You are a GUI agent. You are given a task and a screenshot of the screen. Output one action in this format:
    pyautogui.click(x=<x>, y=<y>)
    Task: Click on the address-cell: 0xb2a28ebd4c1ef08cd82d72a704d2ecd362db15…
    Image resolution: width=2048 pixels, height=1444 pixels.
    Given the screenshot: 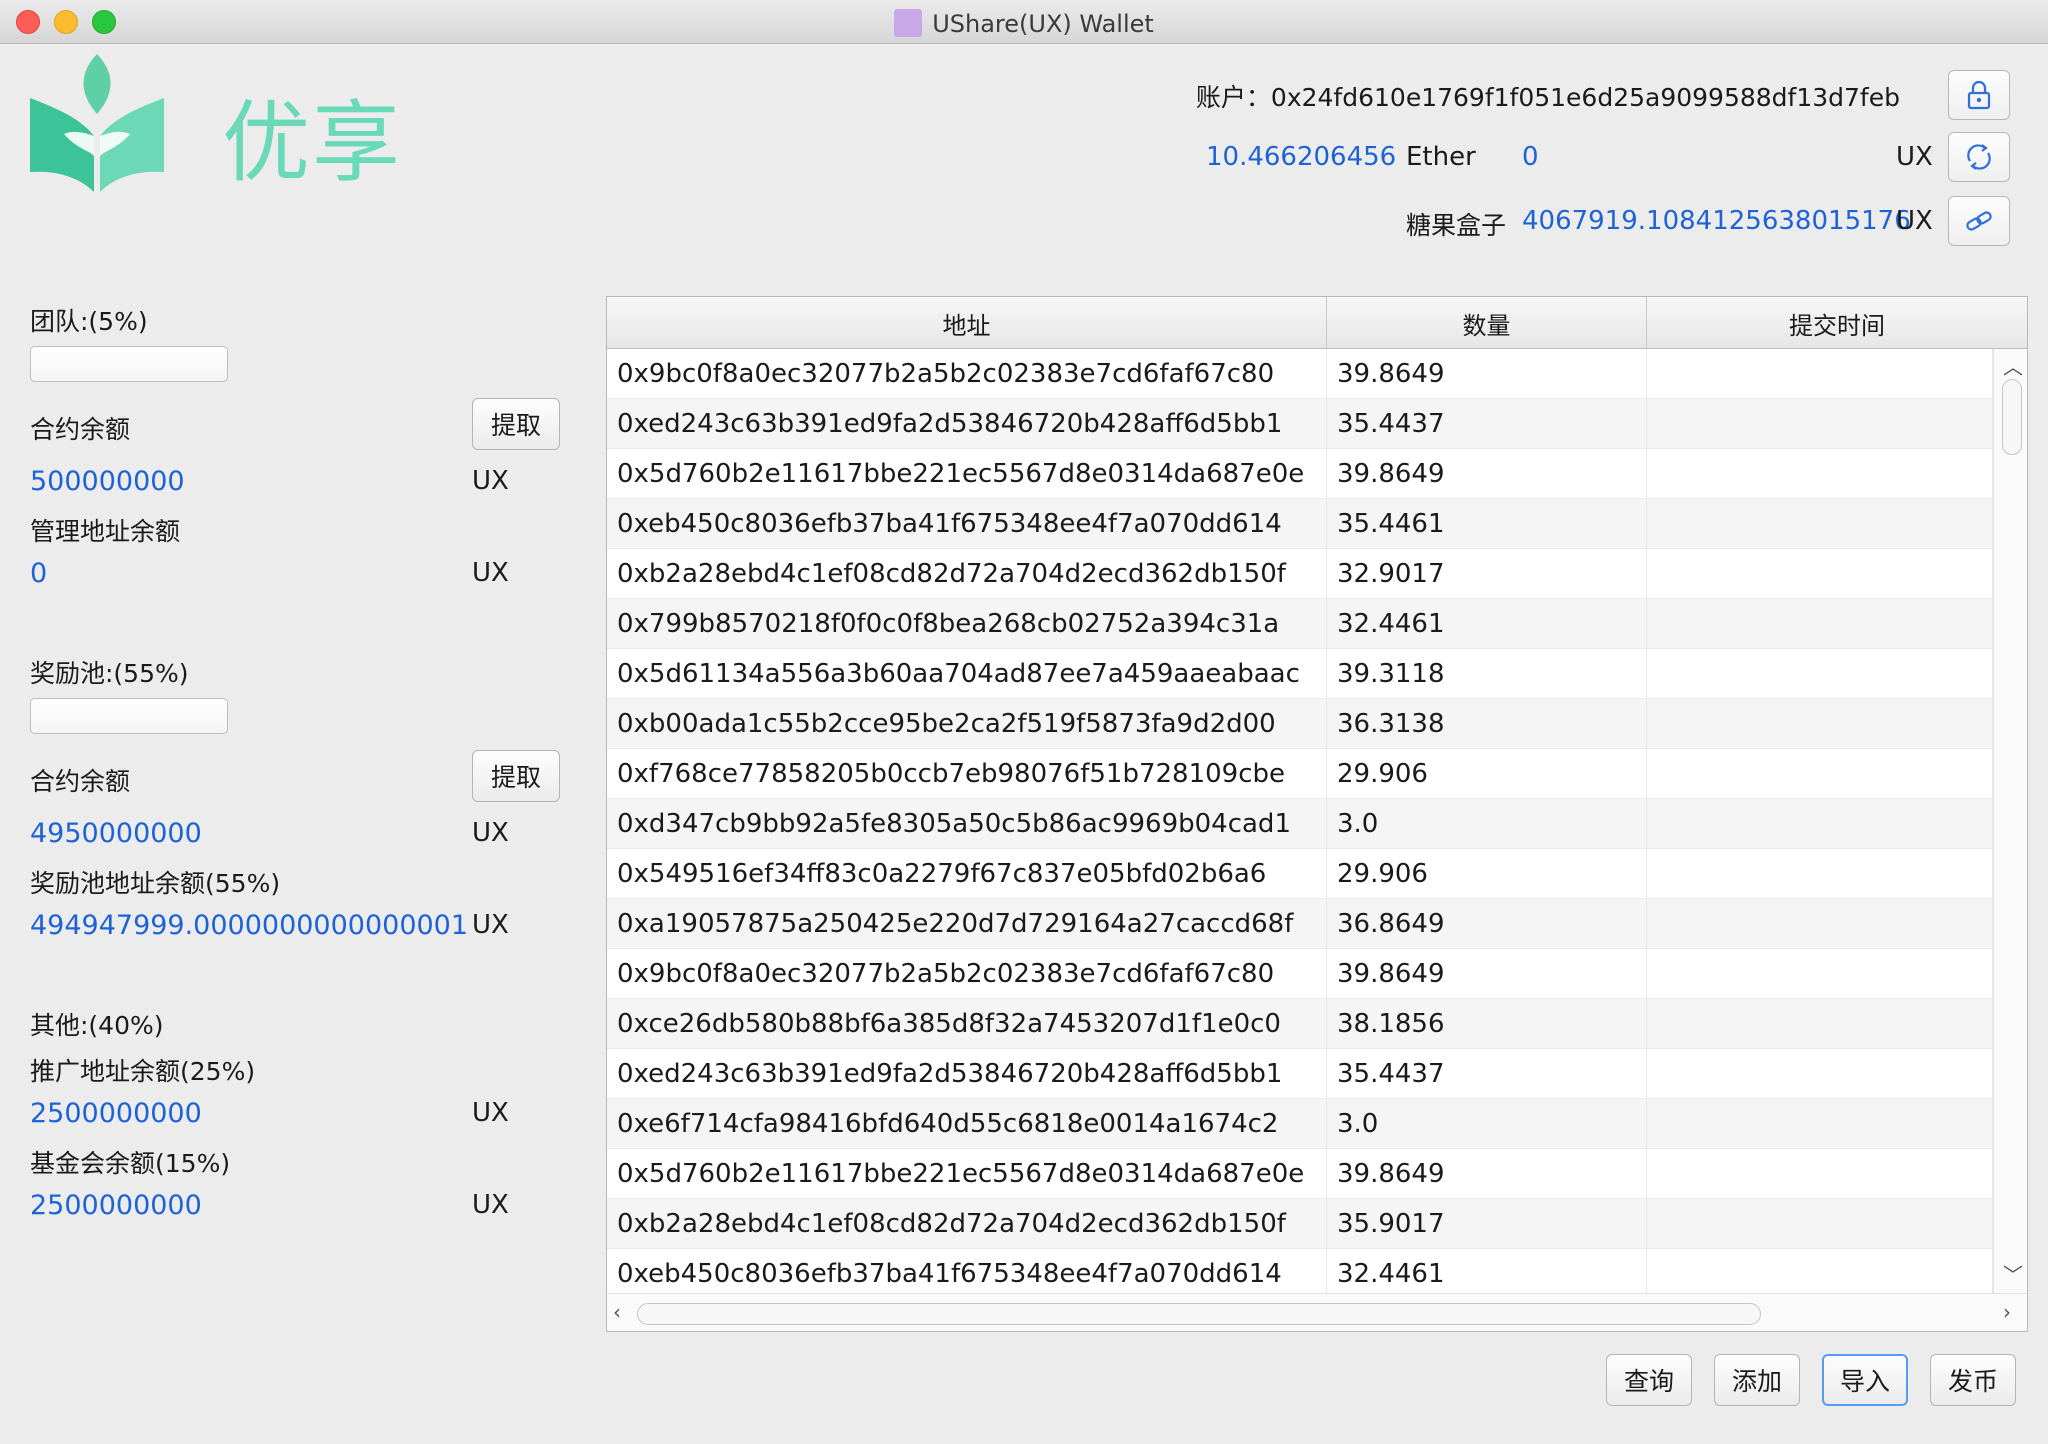 What is the action you would take?
    pyautogui.click(x=967, y=1224)
    